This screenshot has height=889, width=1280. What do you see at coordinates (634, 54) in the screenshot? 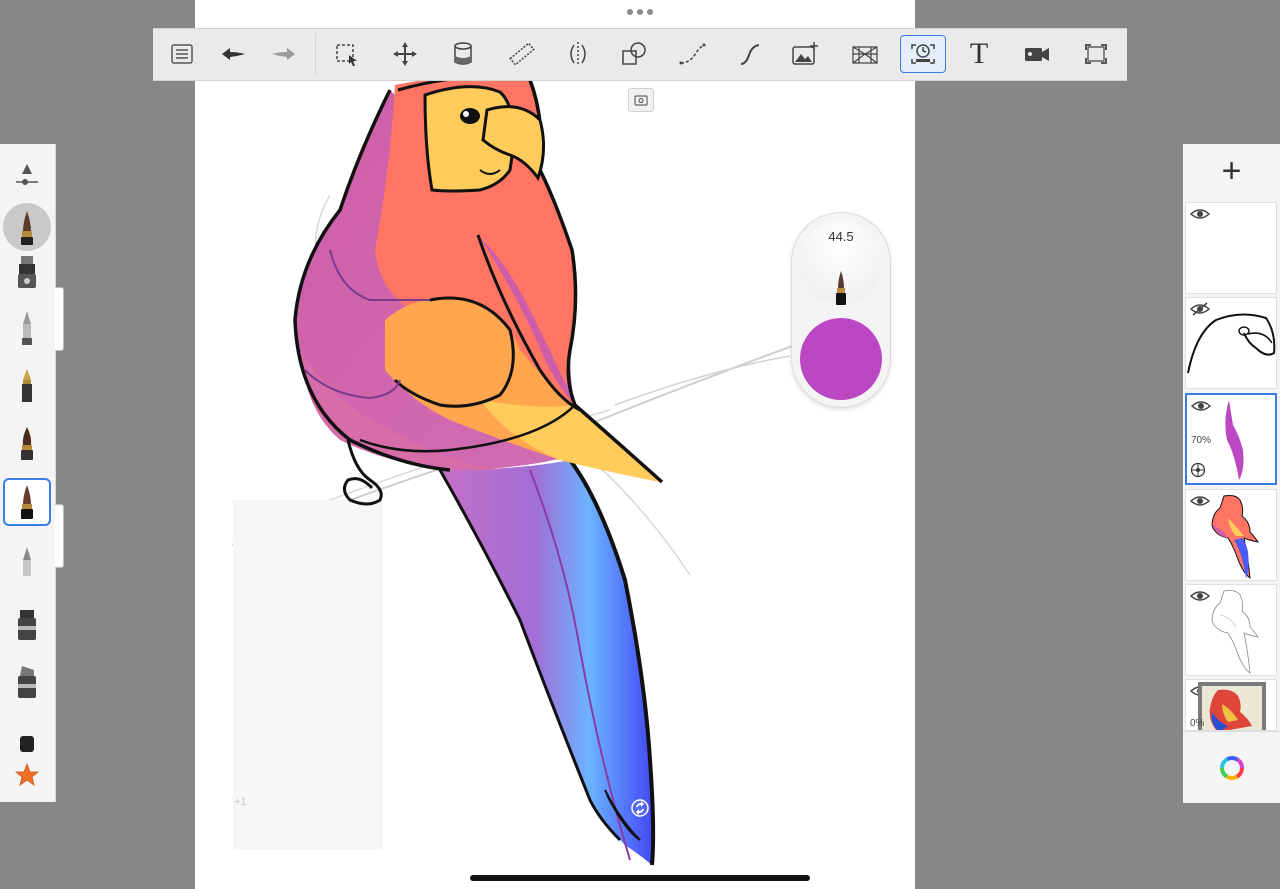
I see `shapes-icon` at bounding box center [634, 54].